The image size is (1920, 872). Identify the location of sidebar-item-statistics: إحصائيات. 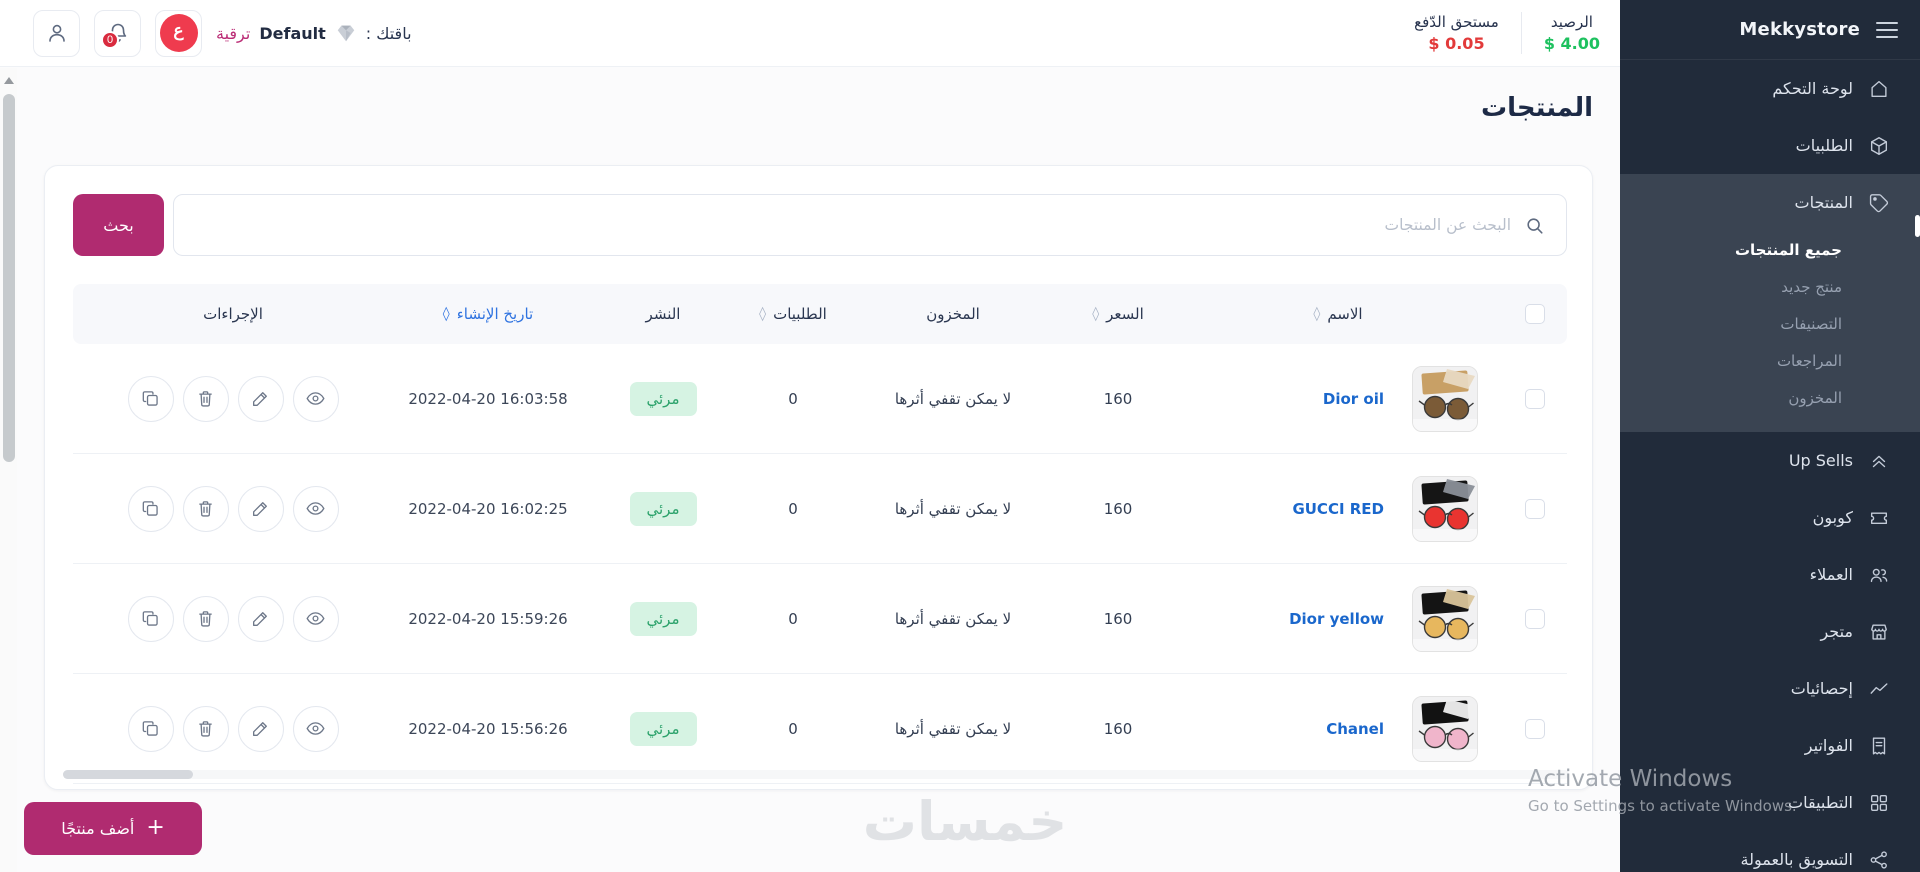
(1770, 688).